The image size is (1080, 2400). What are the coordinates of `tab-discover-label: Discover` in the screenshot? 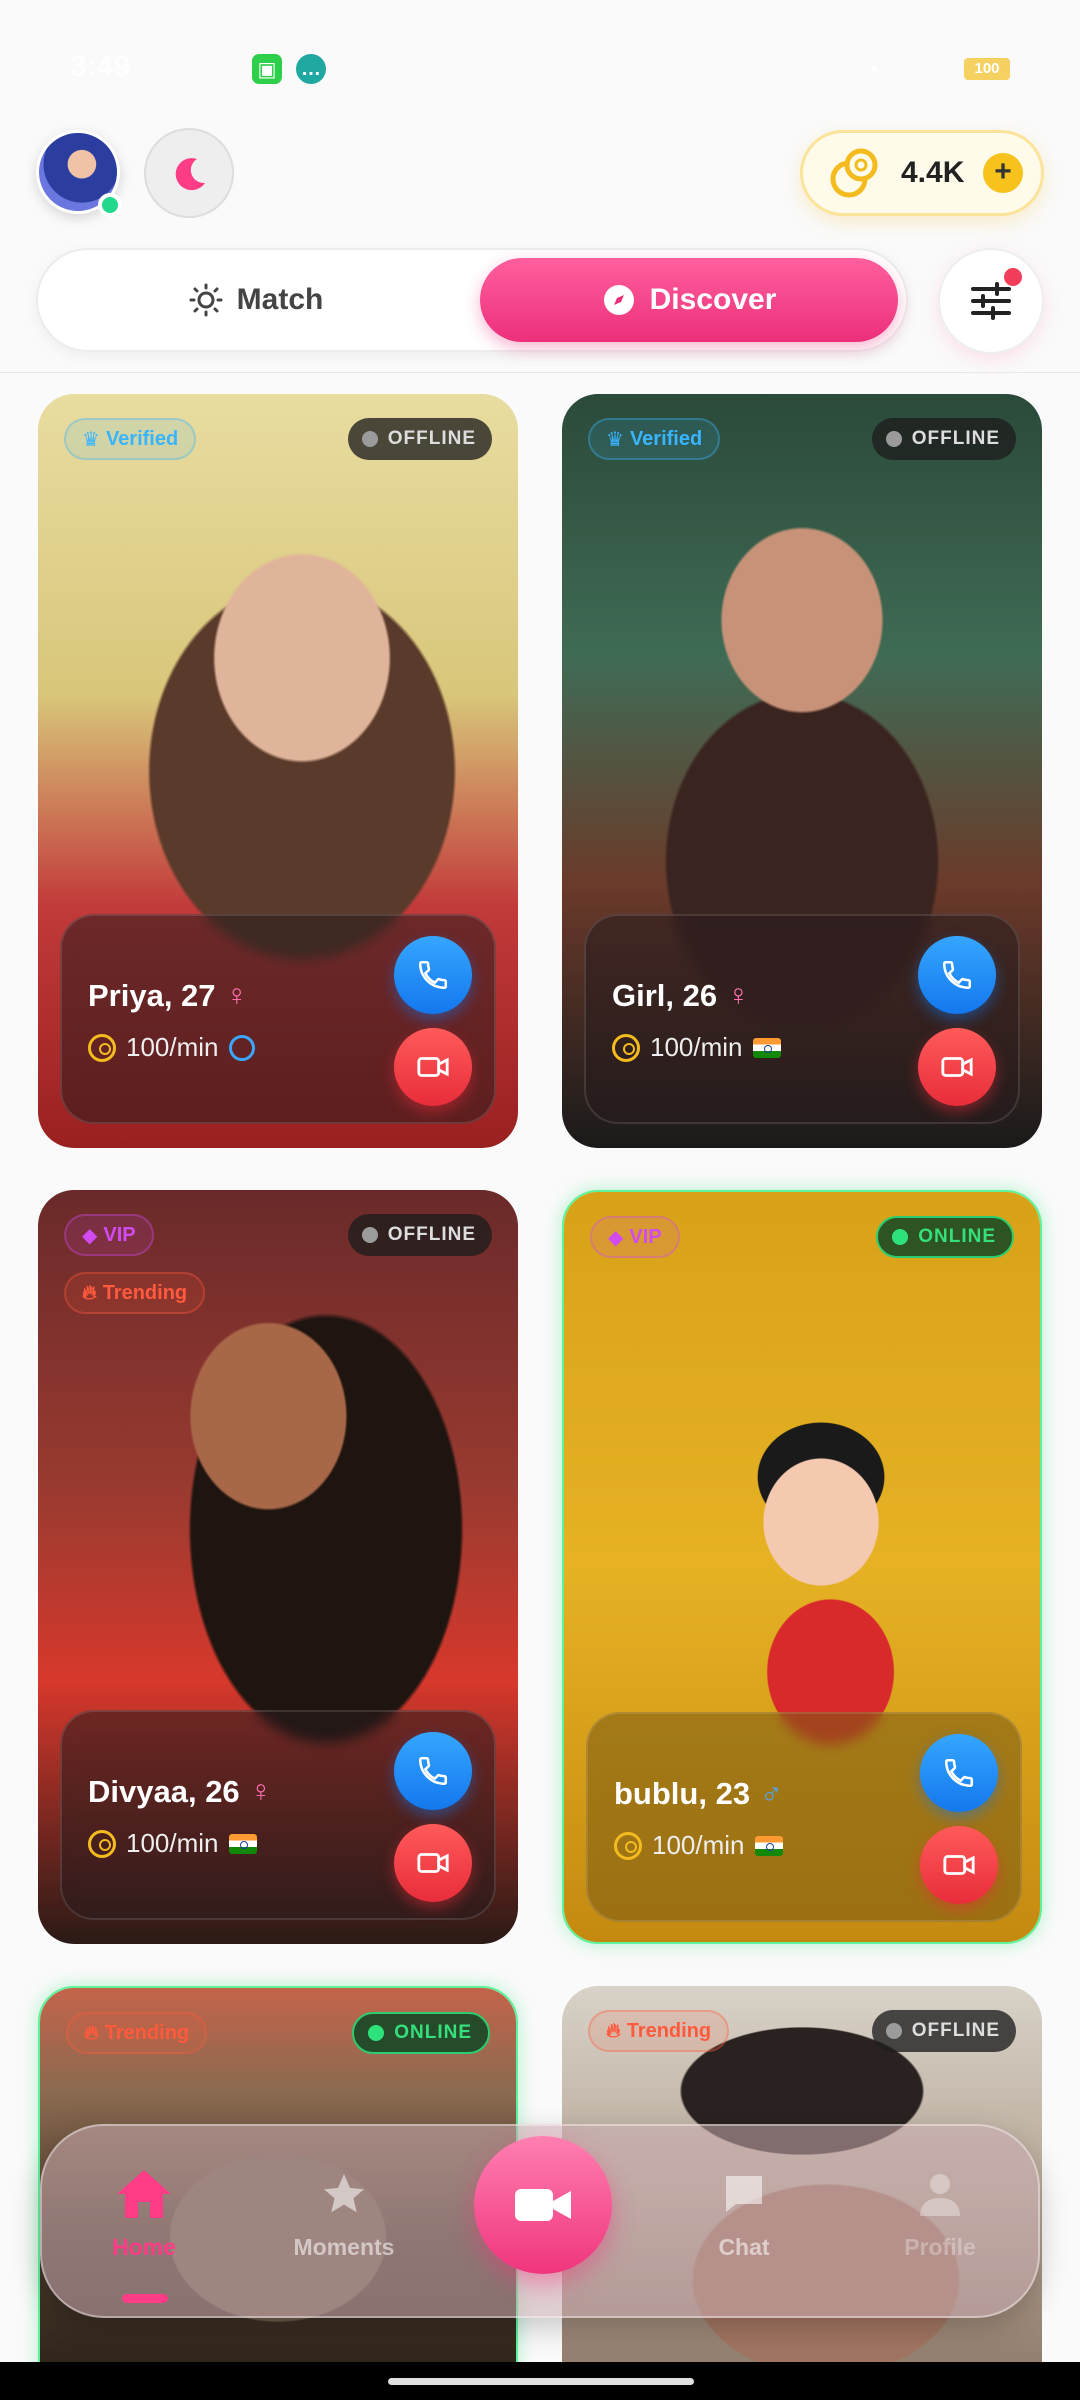 It's located at (713, 299).